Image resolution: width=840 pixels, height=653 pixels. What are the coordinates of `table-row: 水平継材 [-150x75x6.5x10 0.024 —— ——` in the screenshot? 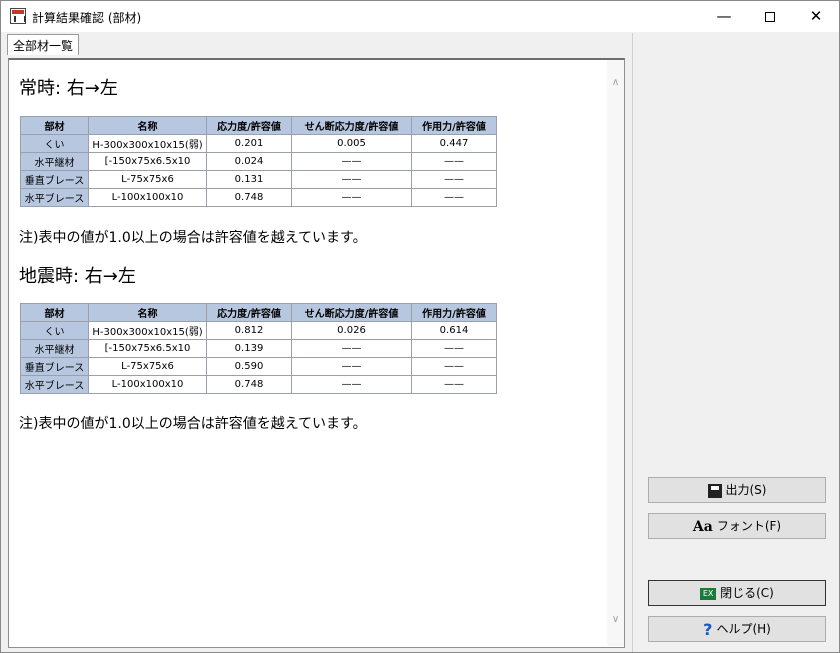 It's located at (258, 161).